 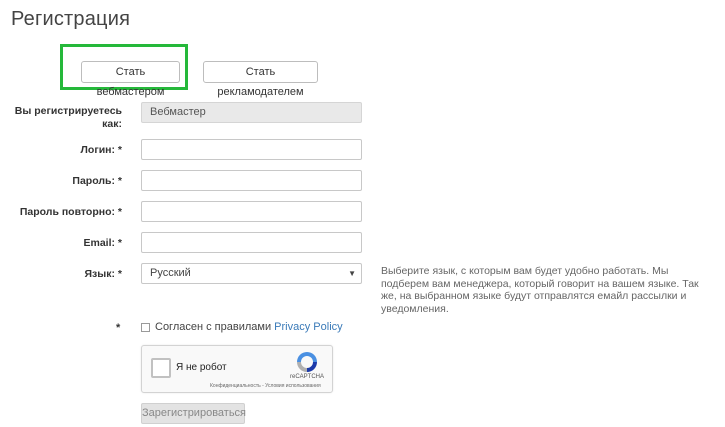 I want to click on recaptcha-logo-icon, so click(x=307, y=362).